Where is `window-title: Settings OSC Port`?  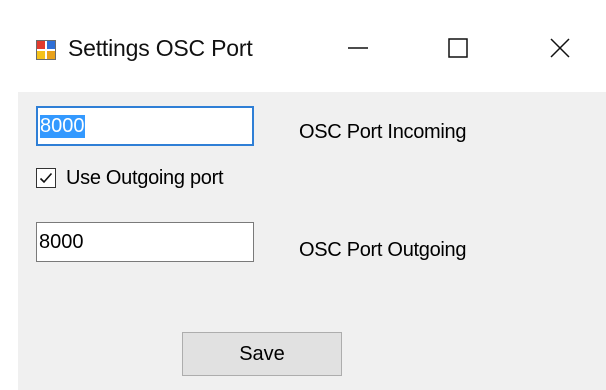 window-title: Settings OSC Port is located at coordinates (160, 48).